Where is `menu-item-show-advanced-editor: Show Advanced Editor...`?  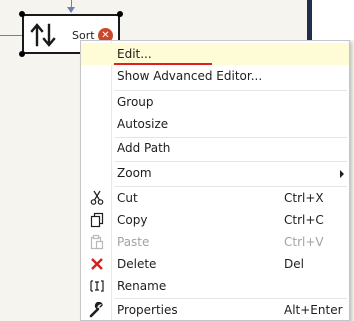
menu-item-show-advanced-editor: Show Advanced Editor... is located at coordinates (215, 76).